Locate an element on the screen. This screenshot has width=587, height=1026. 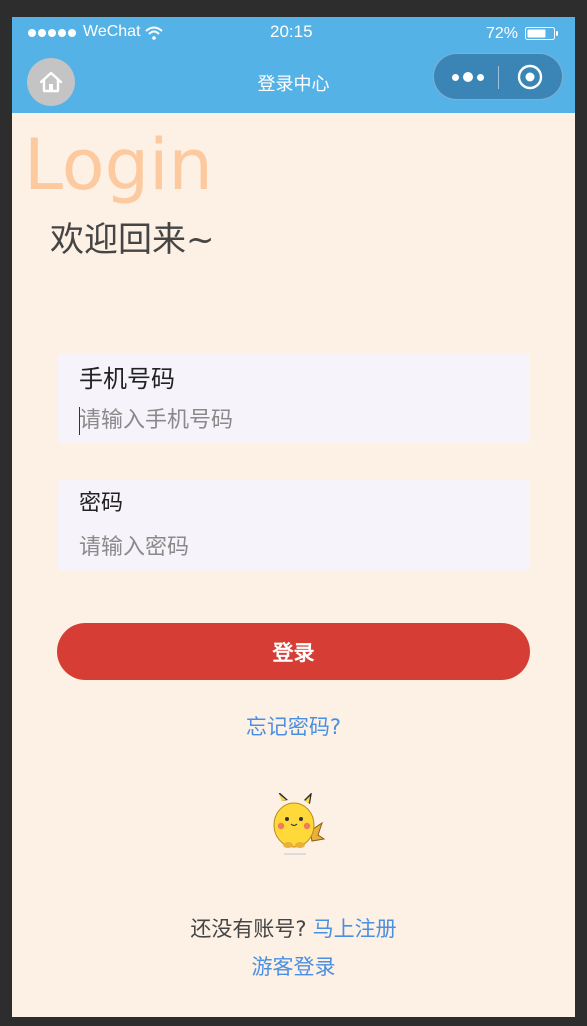
signal-strength-icon is located at coordinates (52, 33).